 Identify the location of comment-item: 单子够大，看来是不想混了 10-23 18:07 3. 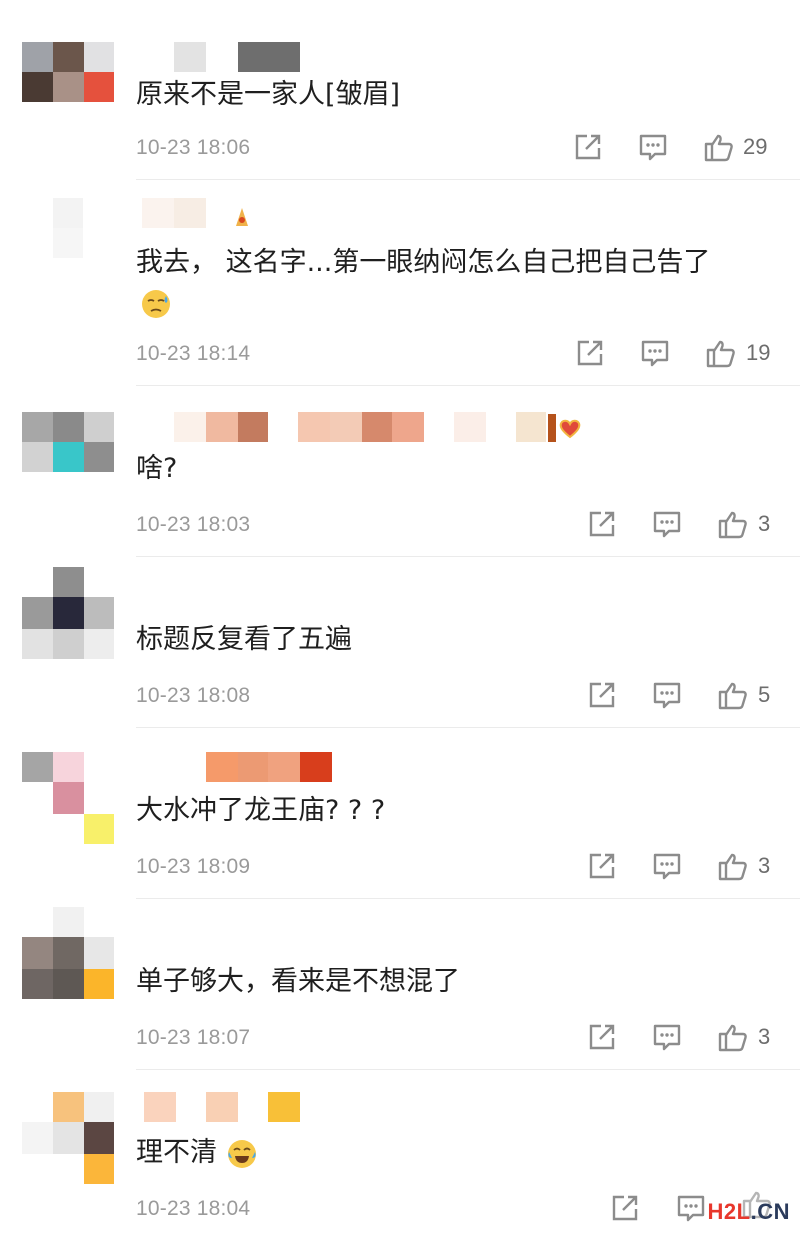
(400, 984).